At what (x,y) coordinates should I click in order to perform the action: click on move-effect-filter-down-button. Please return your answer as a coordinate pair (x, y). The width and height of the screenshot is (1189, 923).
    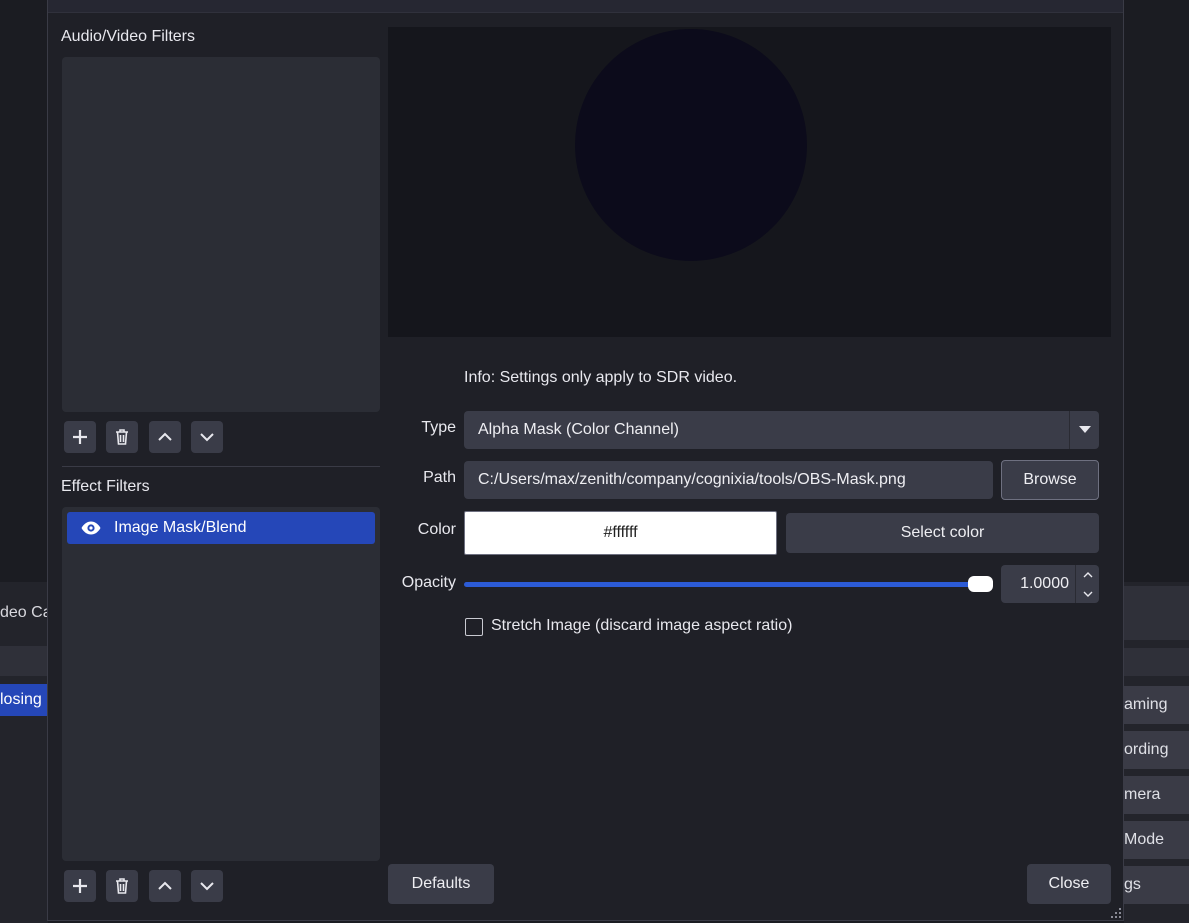
    Looking at the image, I should click on (207, 886).